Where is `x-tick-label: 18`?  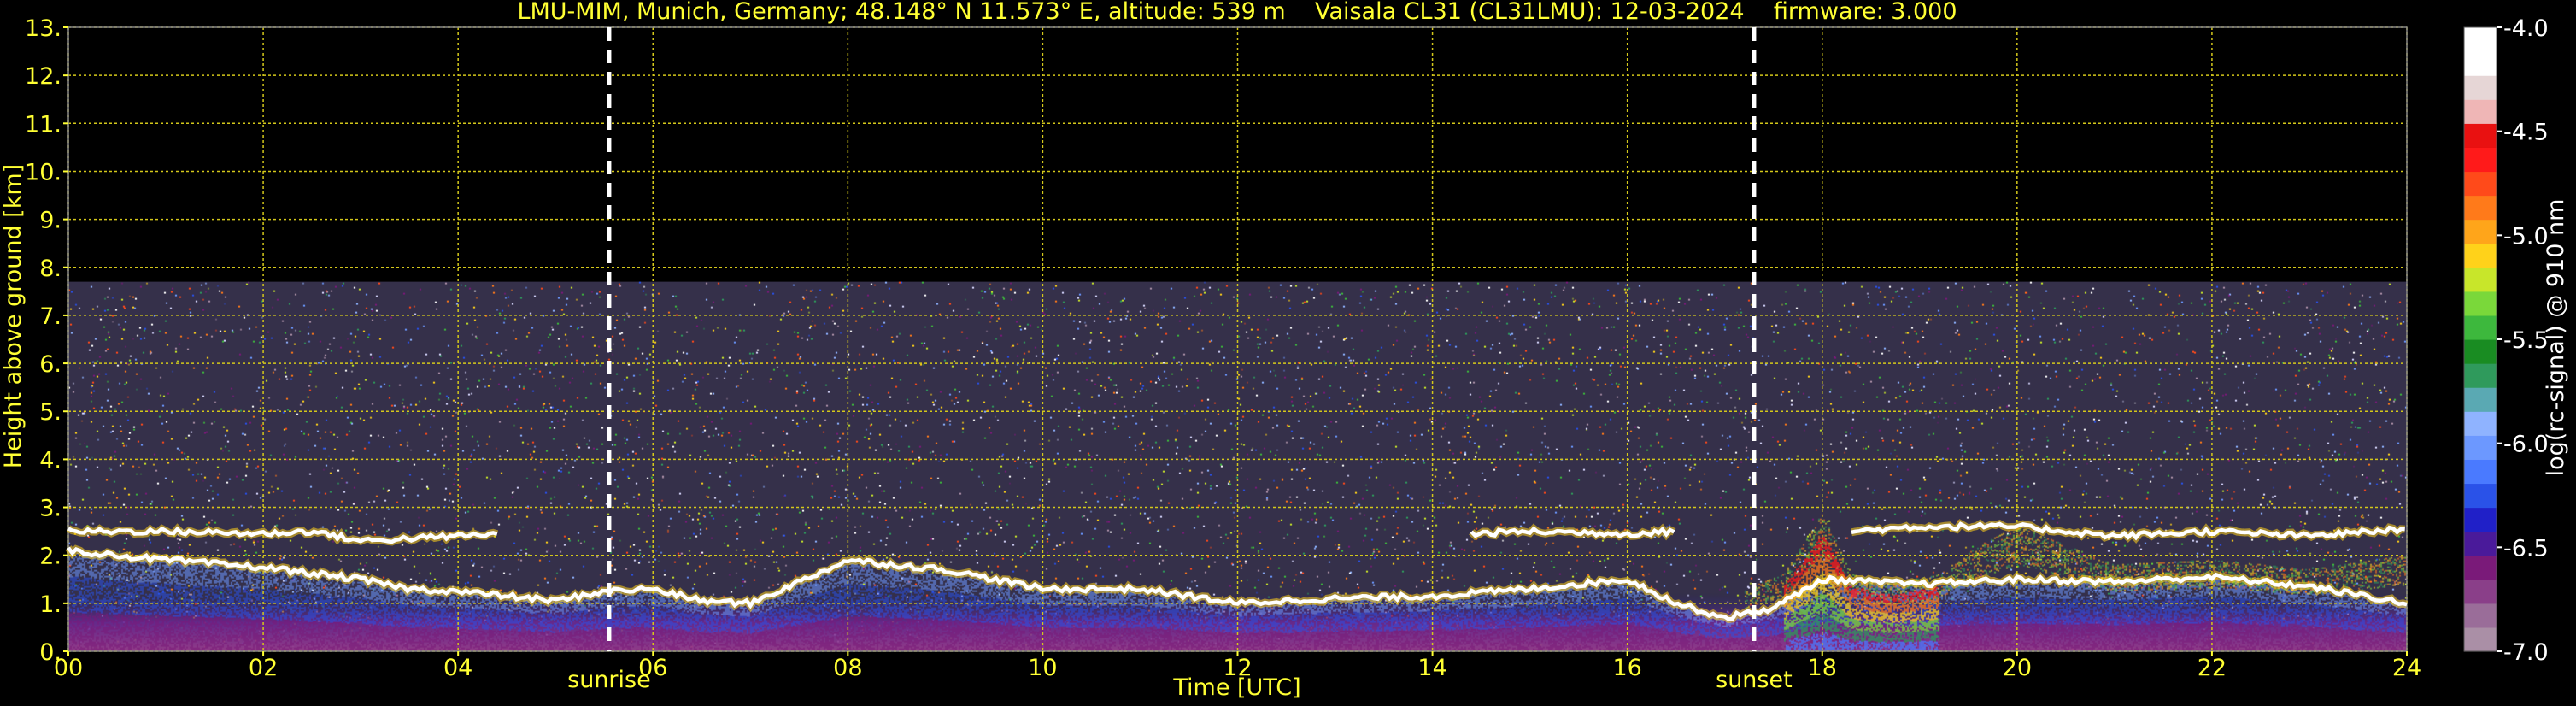
x-tick-label: 18 is located at coordinates (1822, 668).